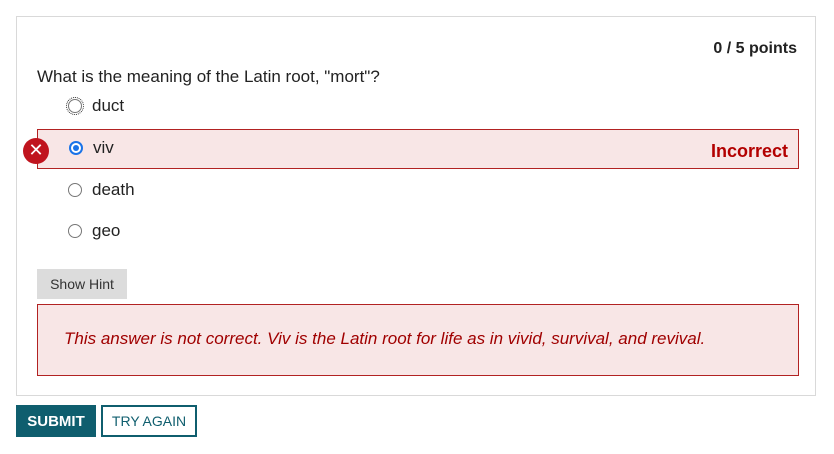 Image resolution: width=834 pixels, height=454 pixels. Describe the element at coordinates (103, 147) in the screenshot. I see `option-label: viv` at that location.